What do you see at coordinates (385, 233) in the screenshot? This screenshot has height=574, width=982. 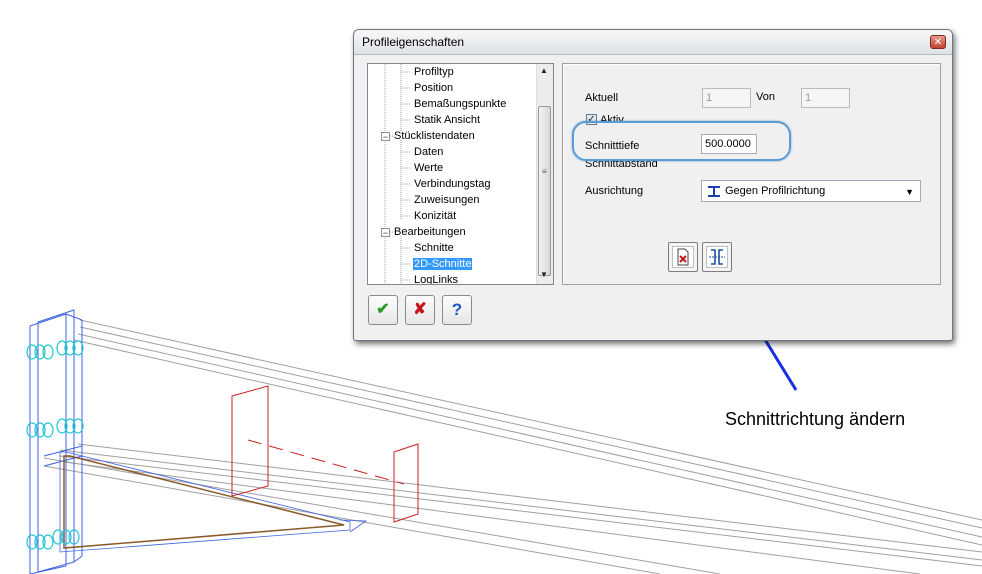 I see `collapse-toggle-bearbeitungen: −` at bounding box center [385, 233].